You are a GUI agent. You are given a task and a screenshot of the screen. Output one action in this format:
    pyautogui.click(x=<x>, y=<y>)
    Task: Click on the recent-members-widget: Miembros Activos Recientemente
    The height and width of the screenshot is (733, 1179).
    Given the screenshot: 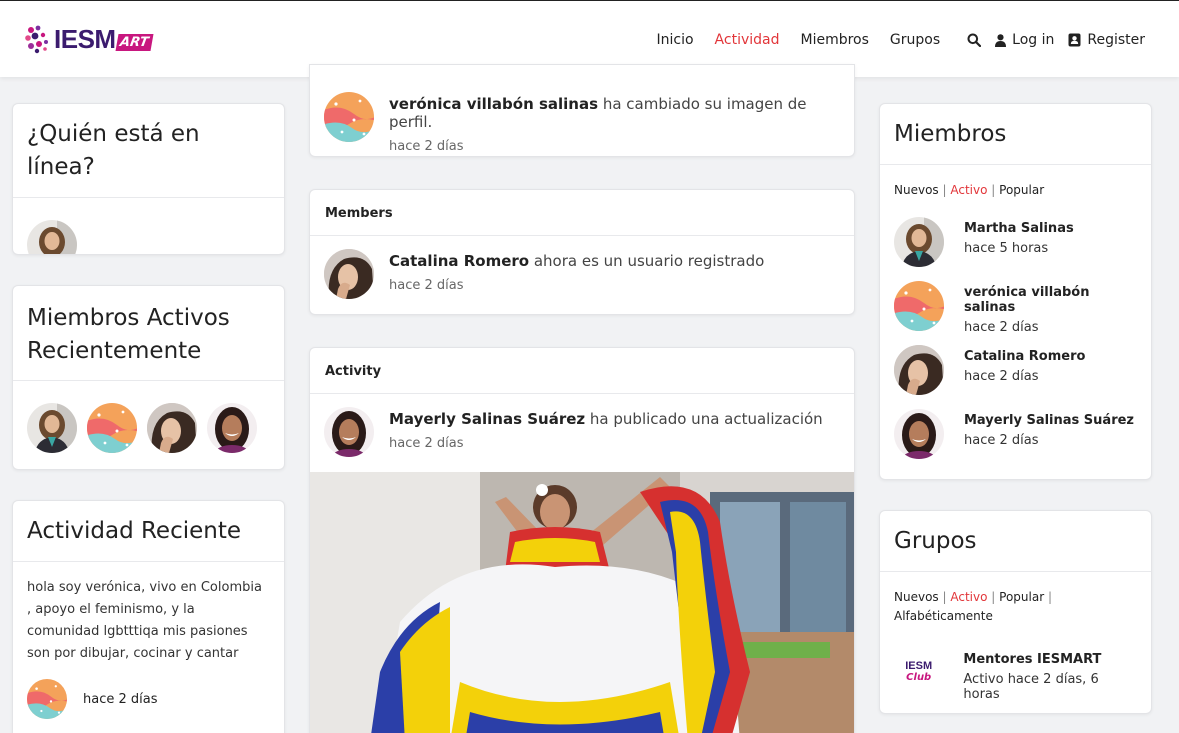 What is the action you would take?
    pyautogui.click(x=148, y=377)
    